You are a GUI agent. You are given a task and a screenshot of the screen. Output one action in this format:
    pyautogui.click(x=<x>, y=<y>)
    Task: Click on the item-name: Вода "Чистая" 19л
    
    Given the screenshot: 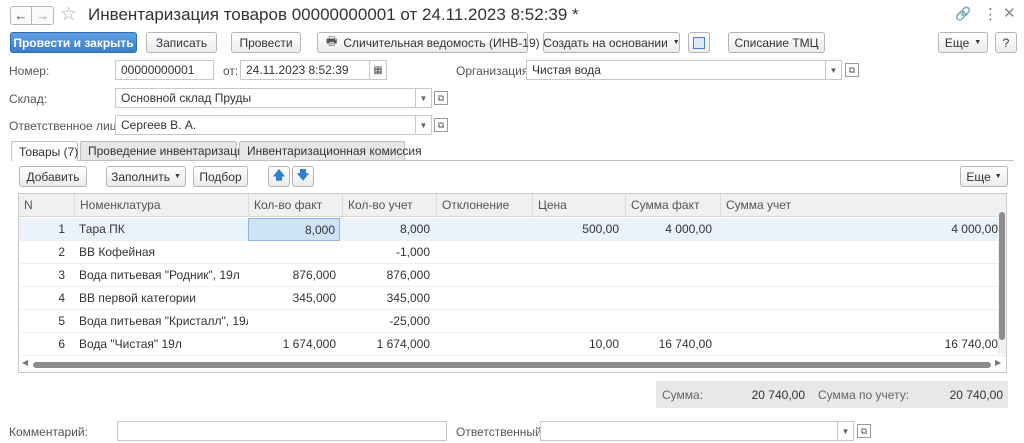 What is the action you would take?
    pyautogui.click(x=161, y=344)
    